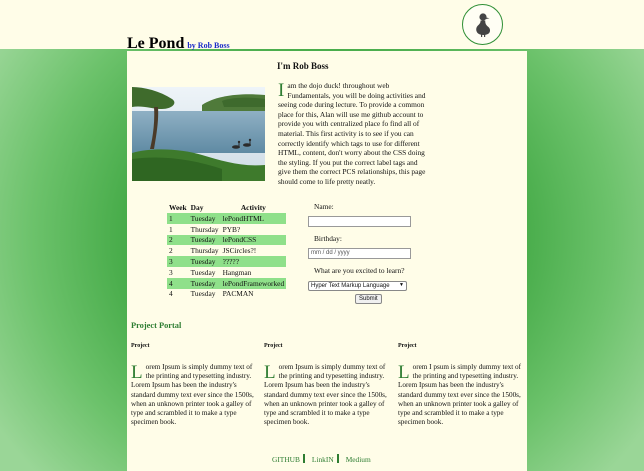 The width and height of the screenshot is (644, 471). I want to click on top-bar, so click(322, 24).